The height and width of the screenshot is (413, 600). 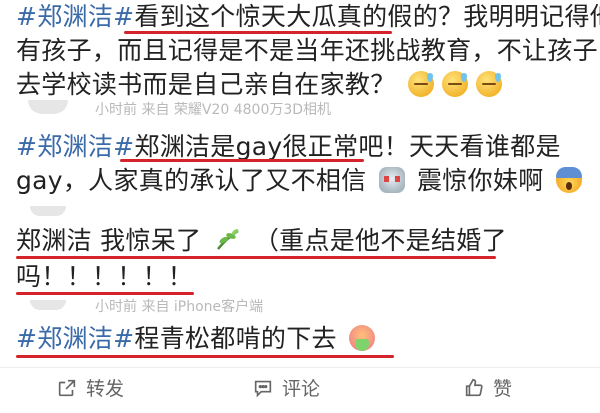 I want to click on post-text: 有孩子，而且记得是不是当年还挑战教育，不让孩子, so click(x=307, y=50).